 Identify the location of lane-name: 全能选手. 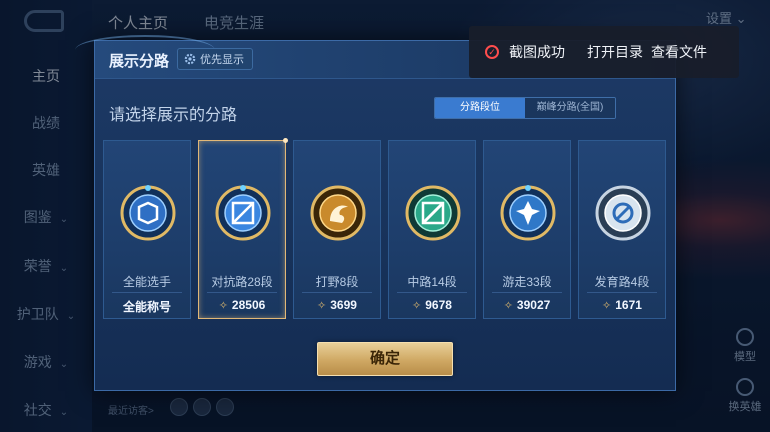
(146, 282).